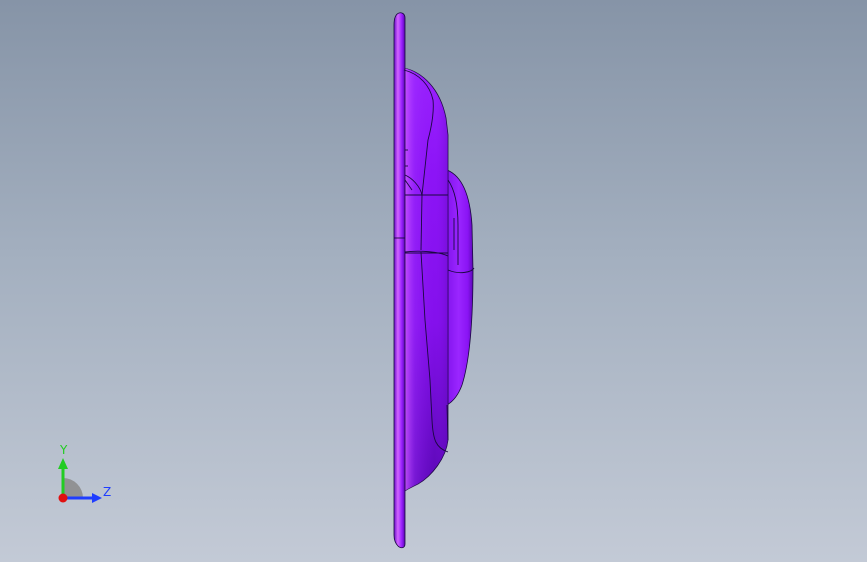 This screenshot has width=867, height=562. What do you see at coordinates (460, 287) in the screenshot?
I see `outer-boss` at bounding box center [460, 287].